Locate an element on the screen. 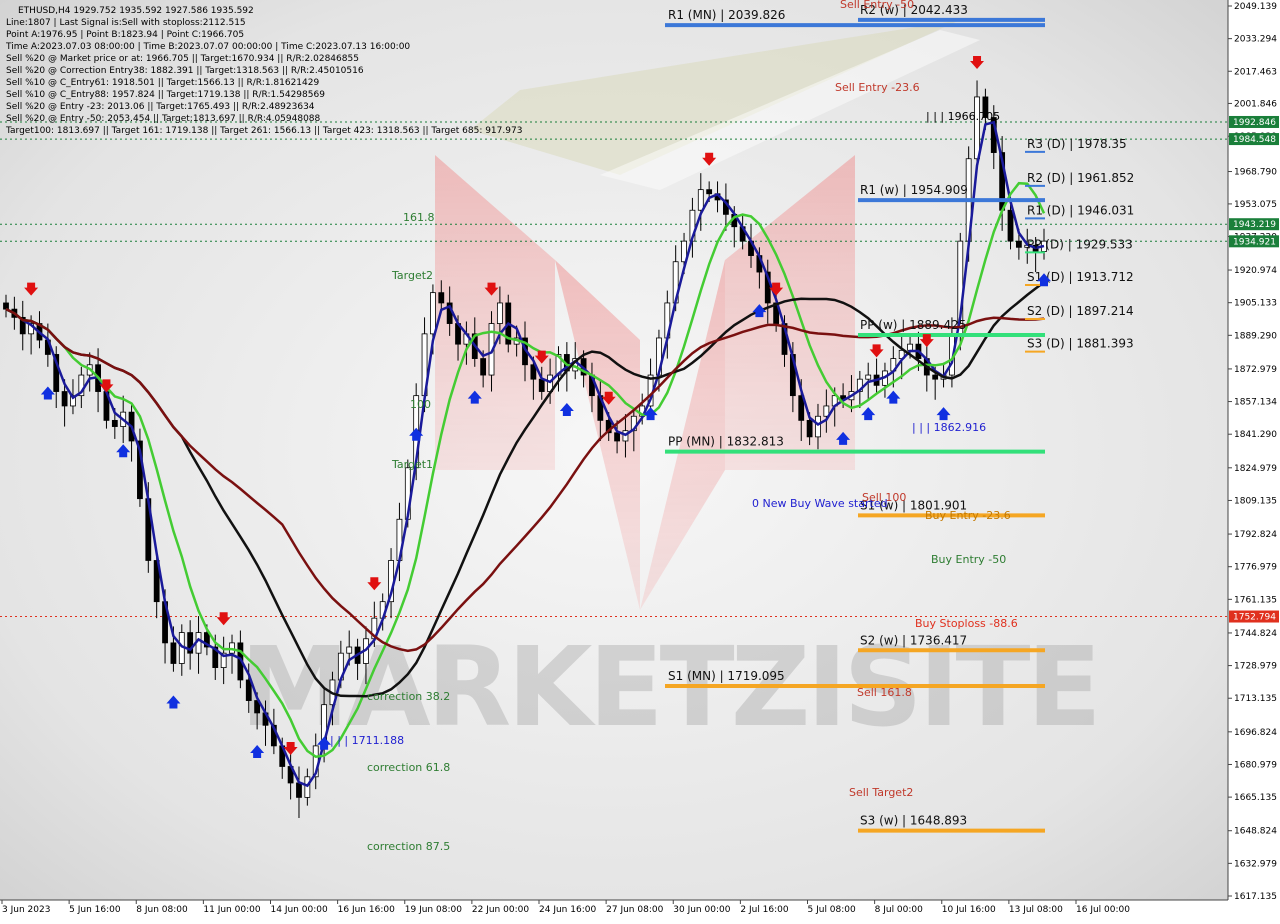 The width and height of the screenshot is (1280, 924). y-tick-label: 1824.979 is located at coordinates (1255, 469).